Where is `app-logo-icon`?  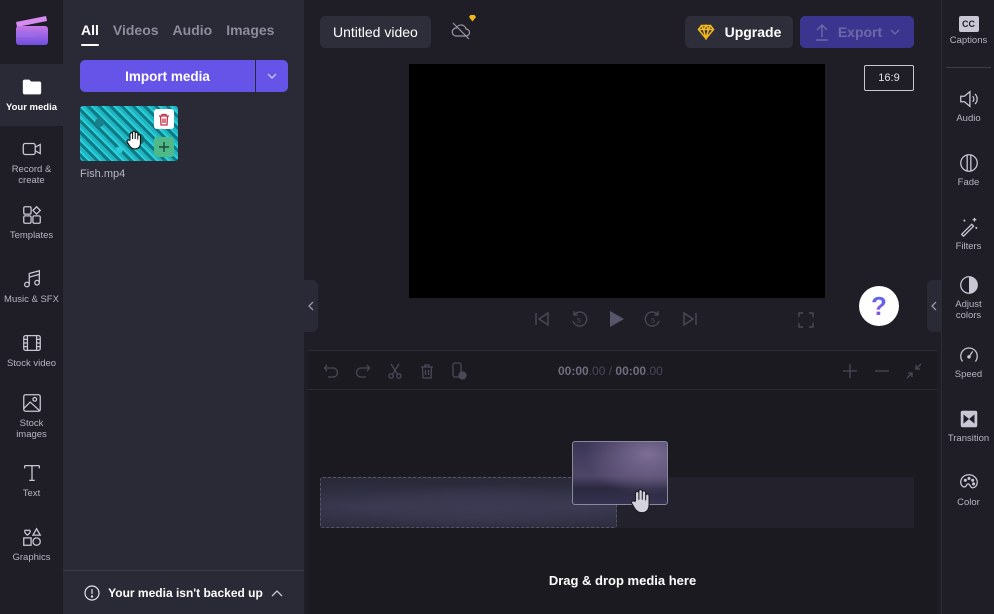 app-logo-icon is located at coordinates (32, 30).